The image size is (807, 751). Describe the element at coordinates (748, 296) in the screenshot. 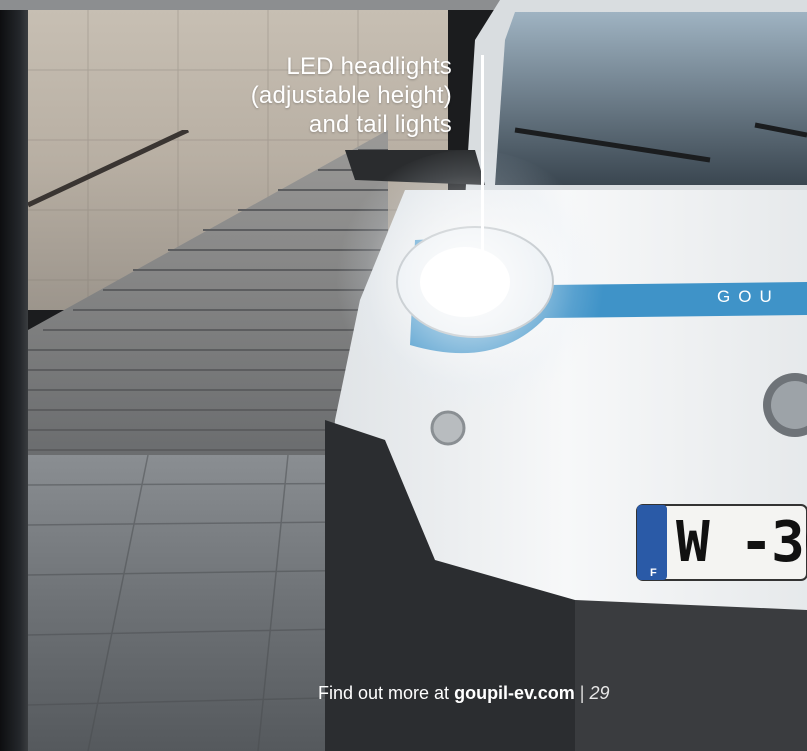

I see `brand-lettering: GOU` at that location.